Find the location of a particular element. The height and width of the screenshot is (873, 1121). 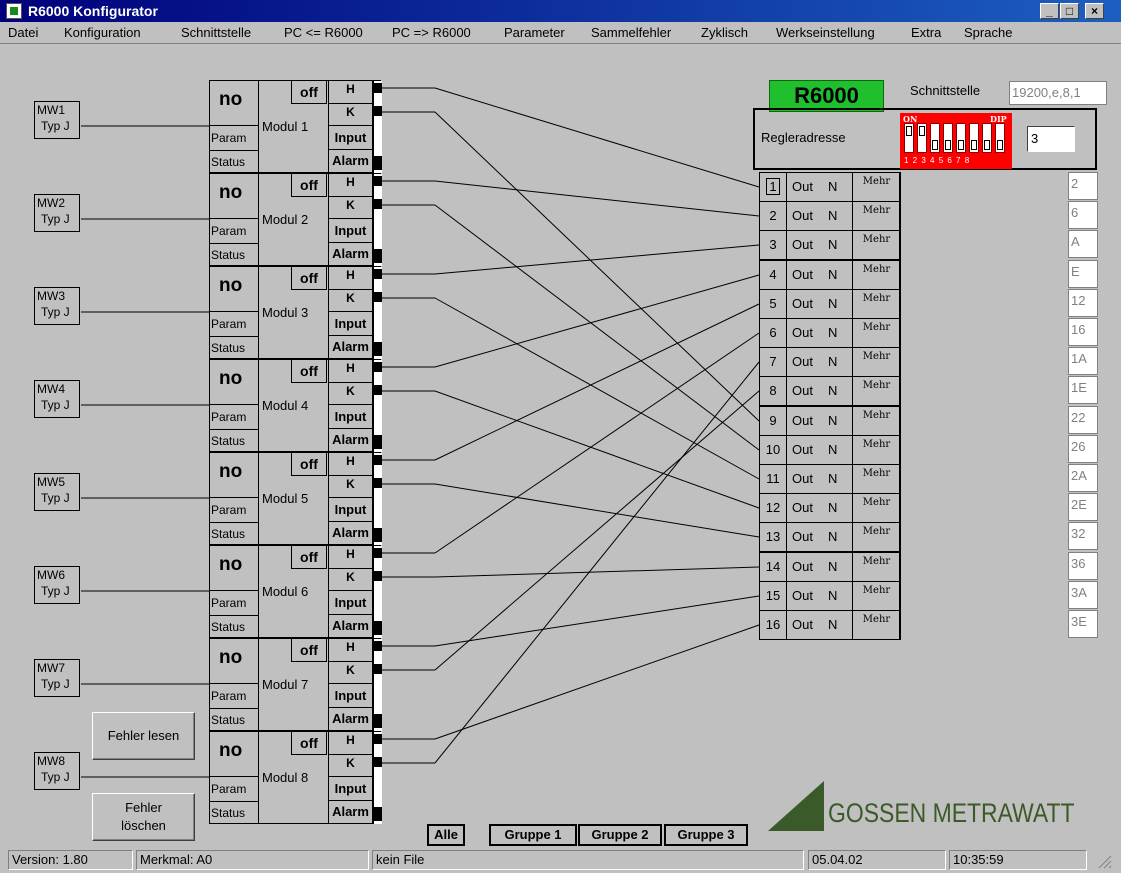

gruppe2-button: Gruppe 2 is located at coordinates (620, 835).